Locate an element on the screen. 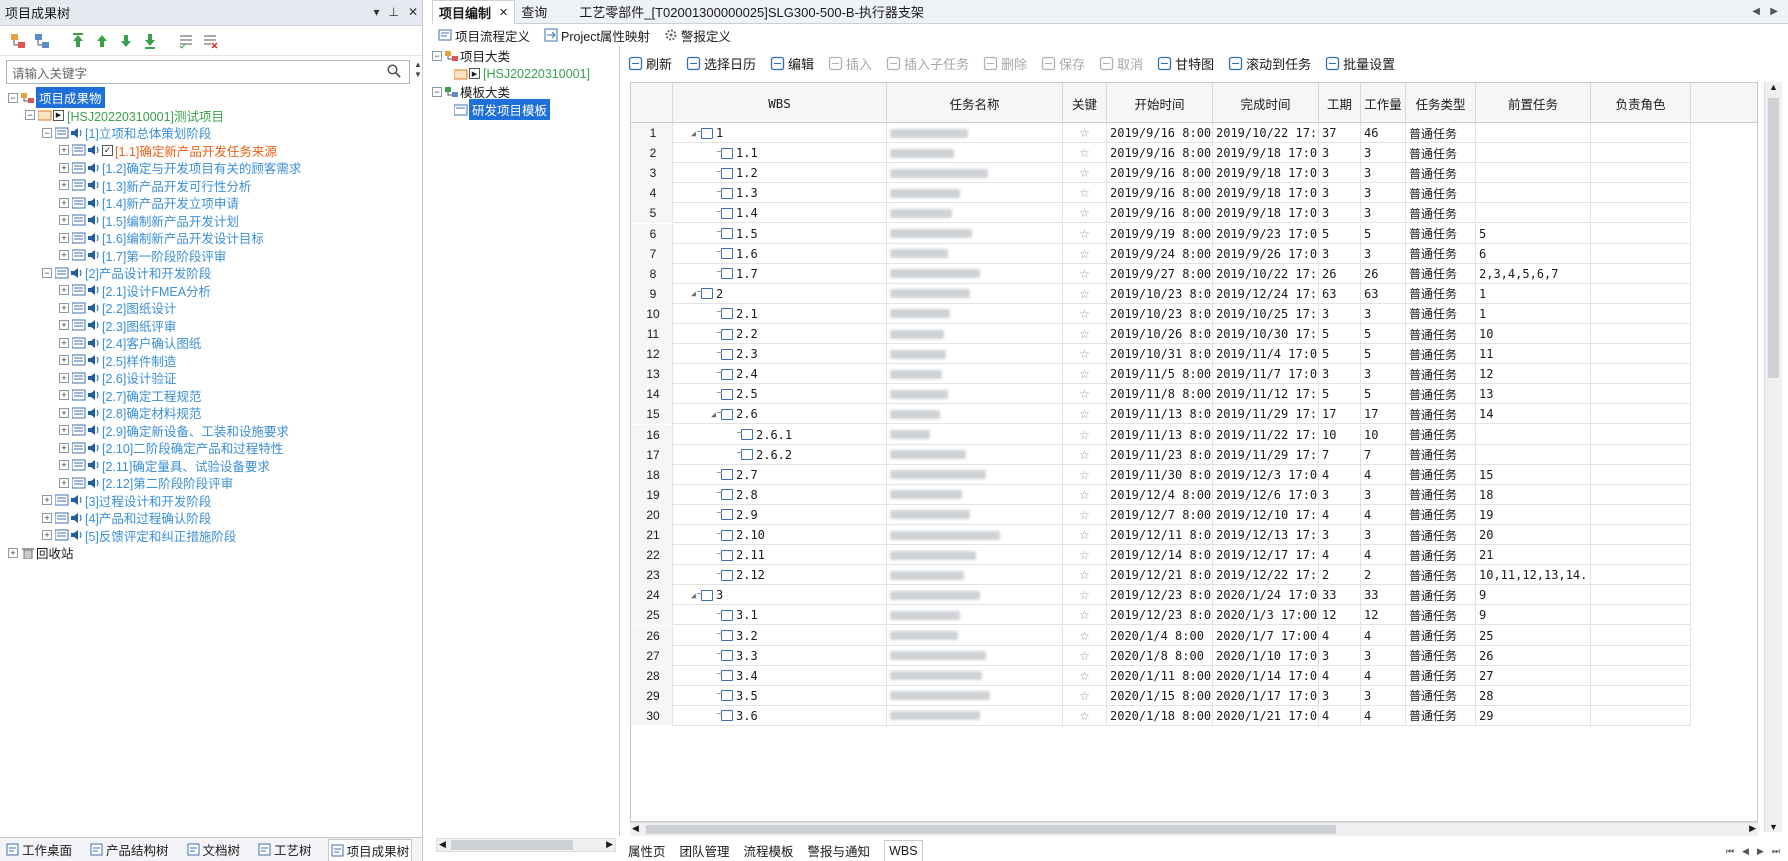 Image resolution: width=1788 pixels, height=861 pixels. dur-cell: 5 is located at coordinates (1340, 233).